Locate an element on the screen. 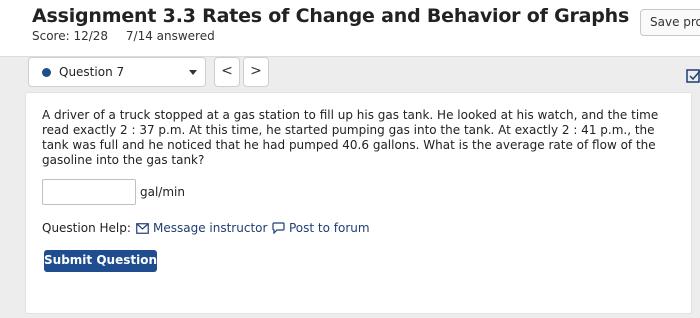 The width and height of the screenshot is (700, 318). message-instructor-label: Message instructor is located at coordinates (210, 228).